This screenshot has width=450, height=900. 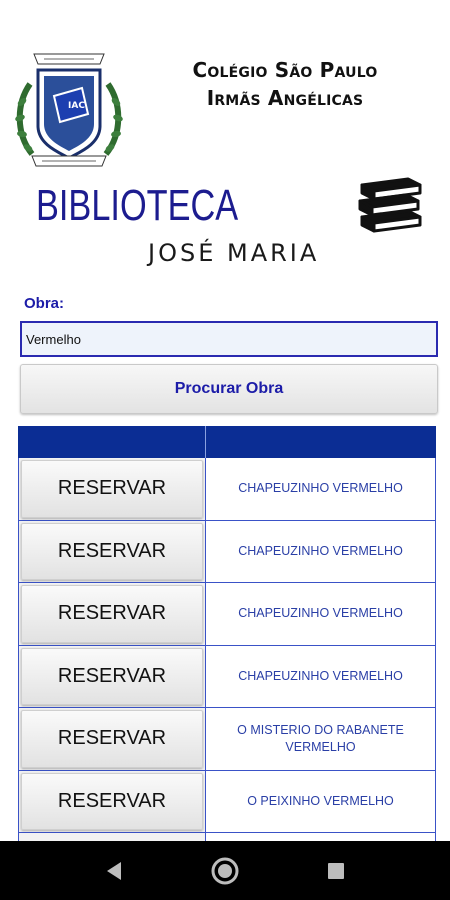 What do you see at coordinates (76, 106) in the screenshot?
I see `svg-text: IAC` at bounding box center [76, 106].